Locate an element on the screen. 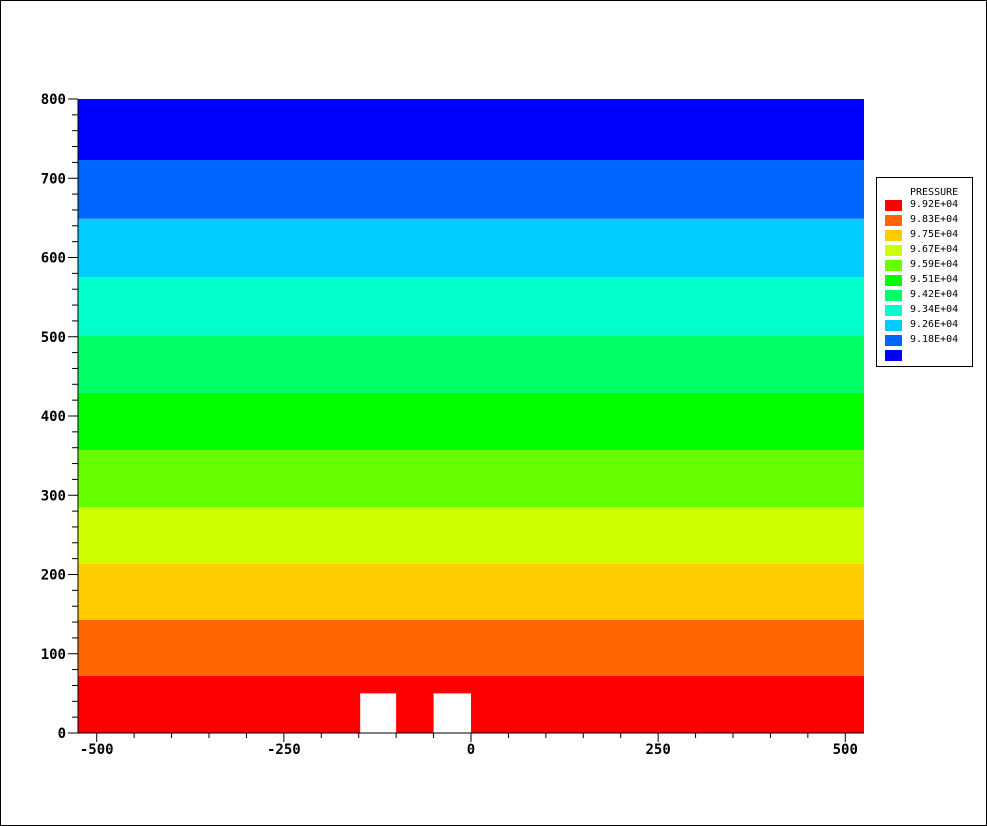  legend-label: 9.67E+04 is located at coordinates (934, 249).